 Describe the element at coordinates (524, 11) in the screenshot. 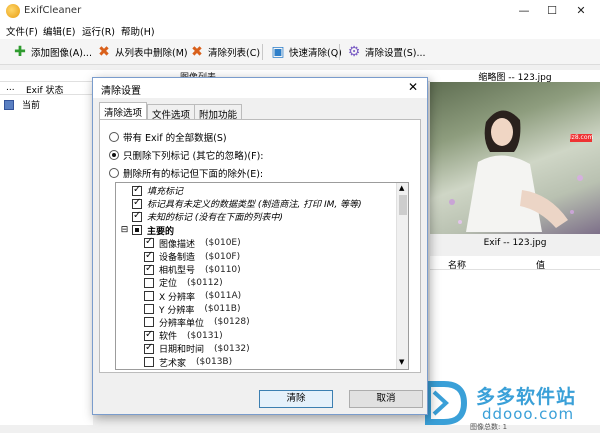

I see `minimize-button: —` at that location.